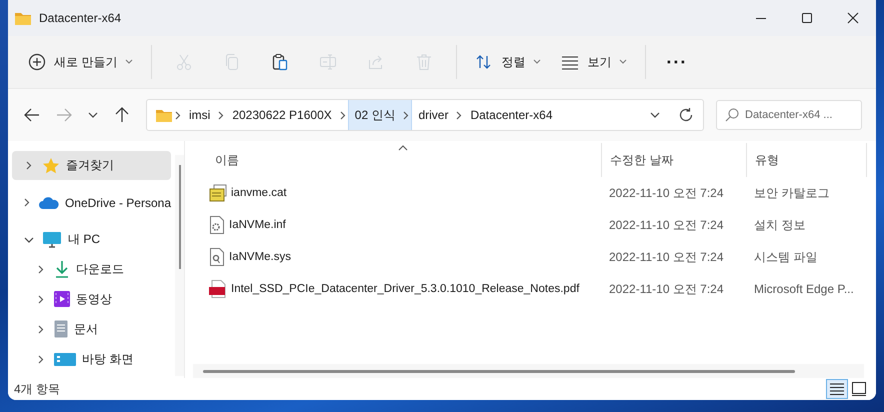 The width and height of the screenshot is (884, 412). Describe the element at coordinates (62, 299) in the screenshot. I see `film-icon` at that location.